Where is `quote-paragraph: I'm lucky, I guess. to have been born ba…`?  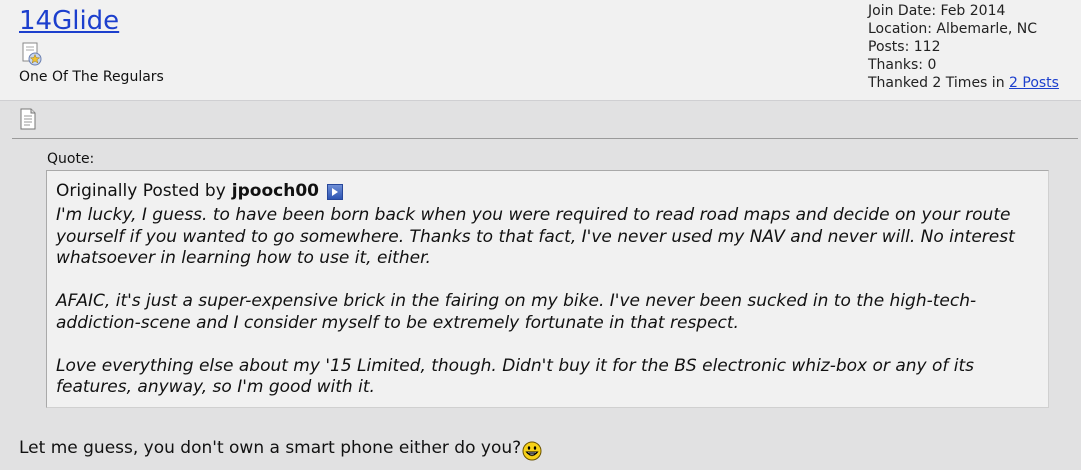
quote-paragraph: I'm lucky, I guess. to have been born ba… is located at coordinates (535, 236).